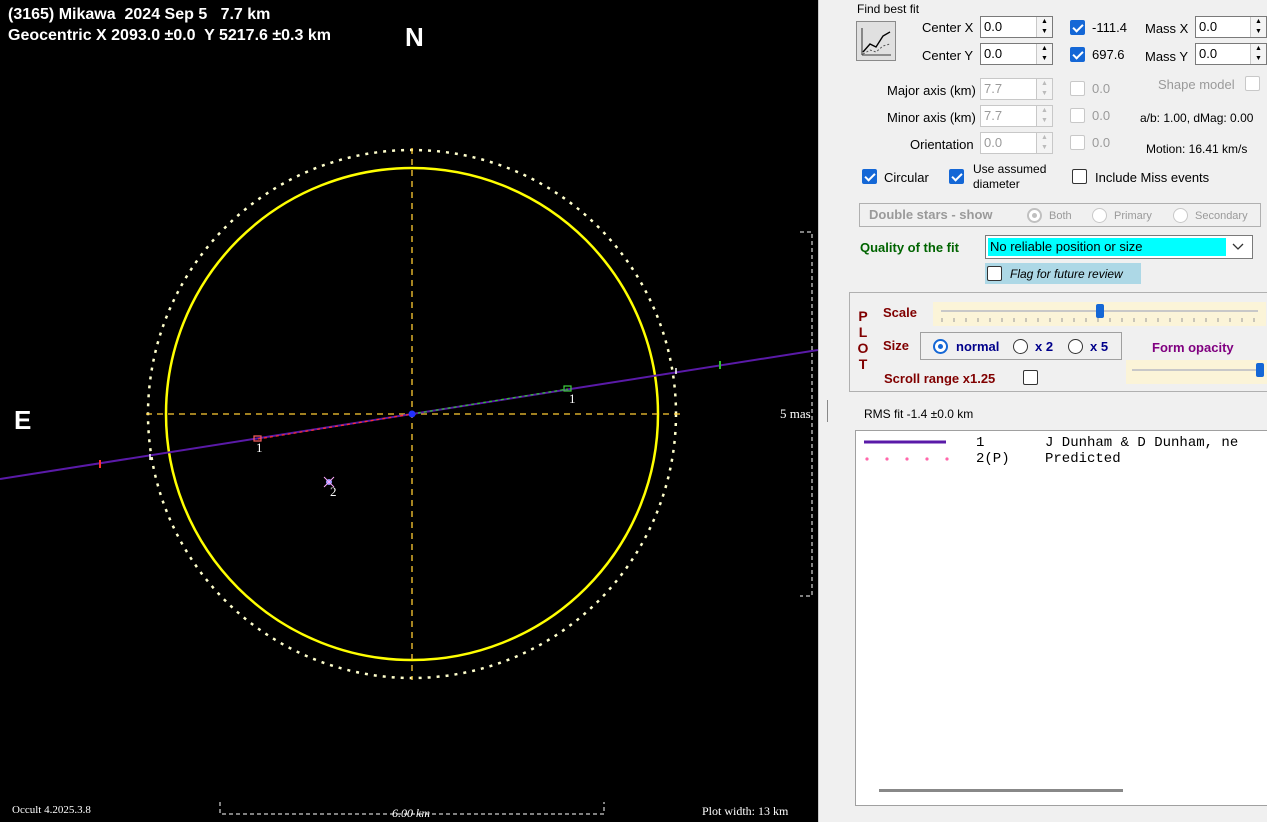  Describe the element at coordinates (919, 414) in the screenshot. I see `rms-fit-readout: RMS fit -1.4 ±0.0 km` at that location.